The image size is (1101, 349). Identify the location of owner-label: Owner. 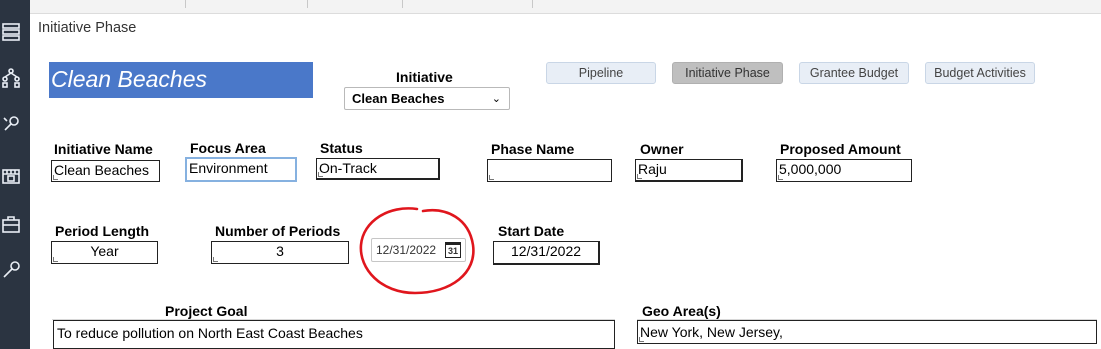
(662, 149).